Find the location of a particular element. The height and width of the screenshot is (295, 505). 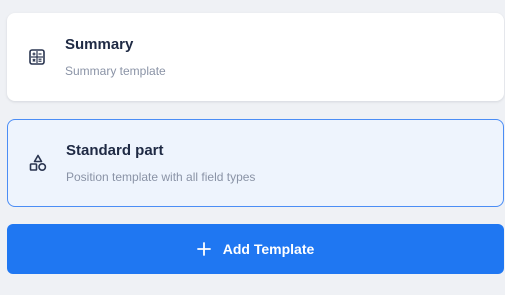

plus-icon is located at coordinates (203, 249).